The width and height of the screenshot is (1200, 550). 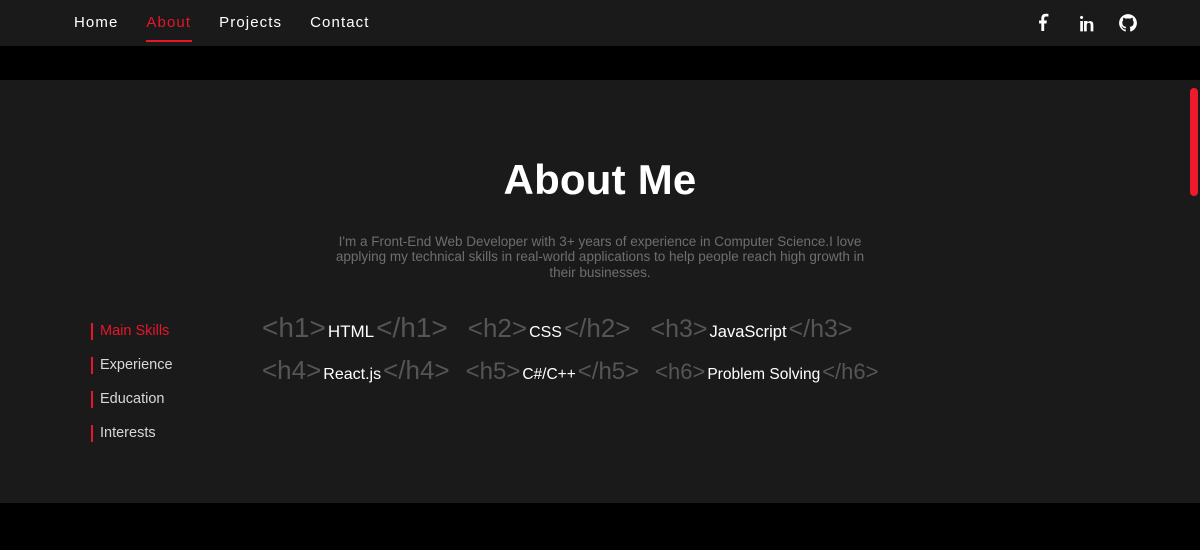 What do you see at coordinates (176, 331) in the screenshot?
I see `tab-main-skills: Main Skills` at bounding box center [176, 331].